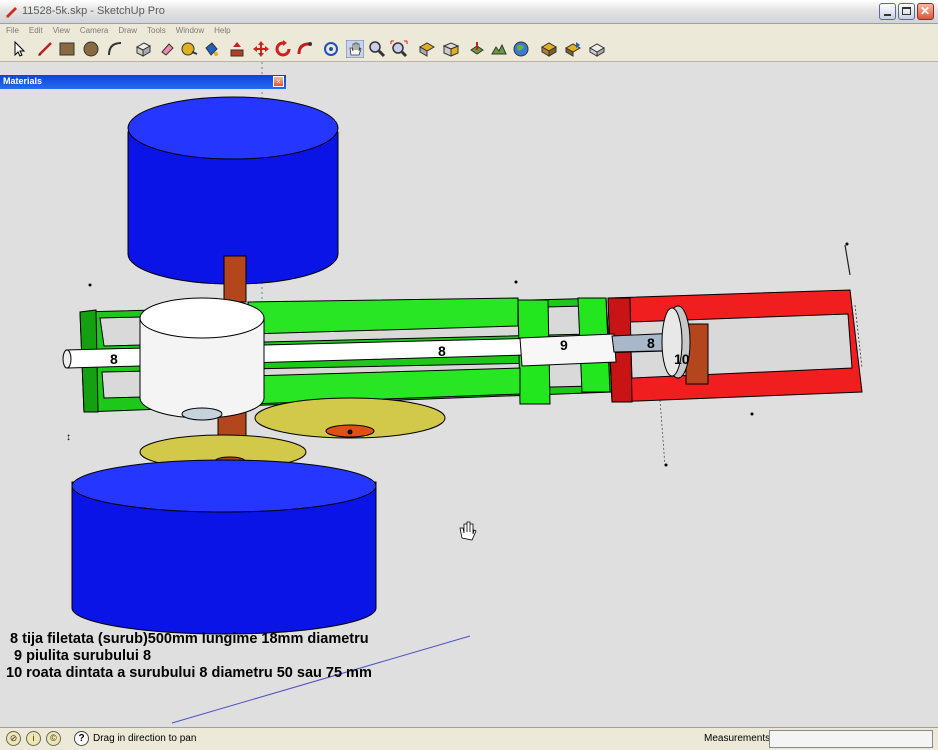 The width and height of the screenshot is (938, 750). I want to click on bottom-wheel, so click(224, 547).